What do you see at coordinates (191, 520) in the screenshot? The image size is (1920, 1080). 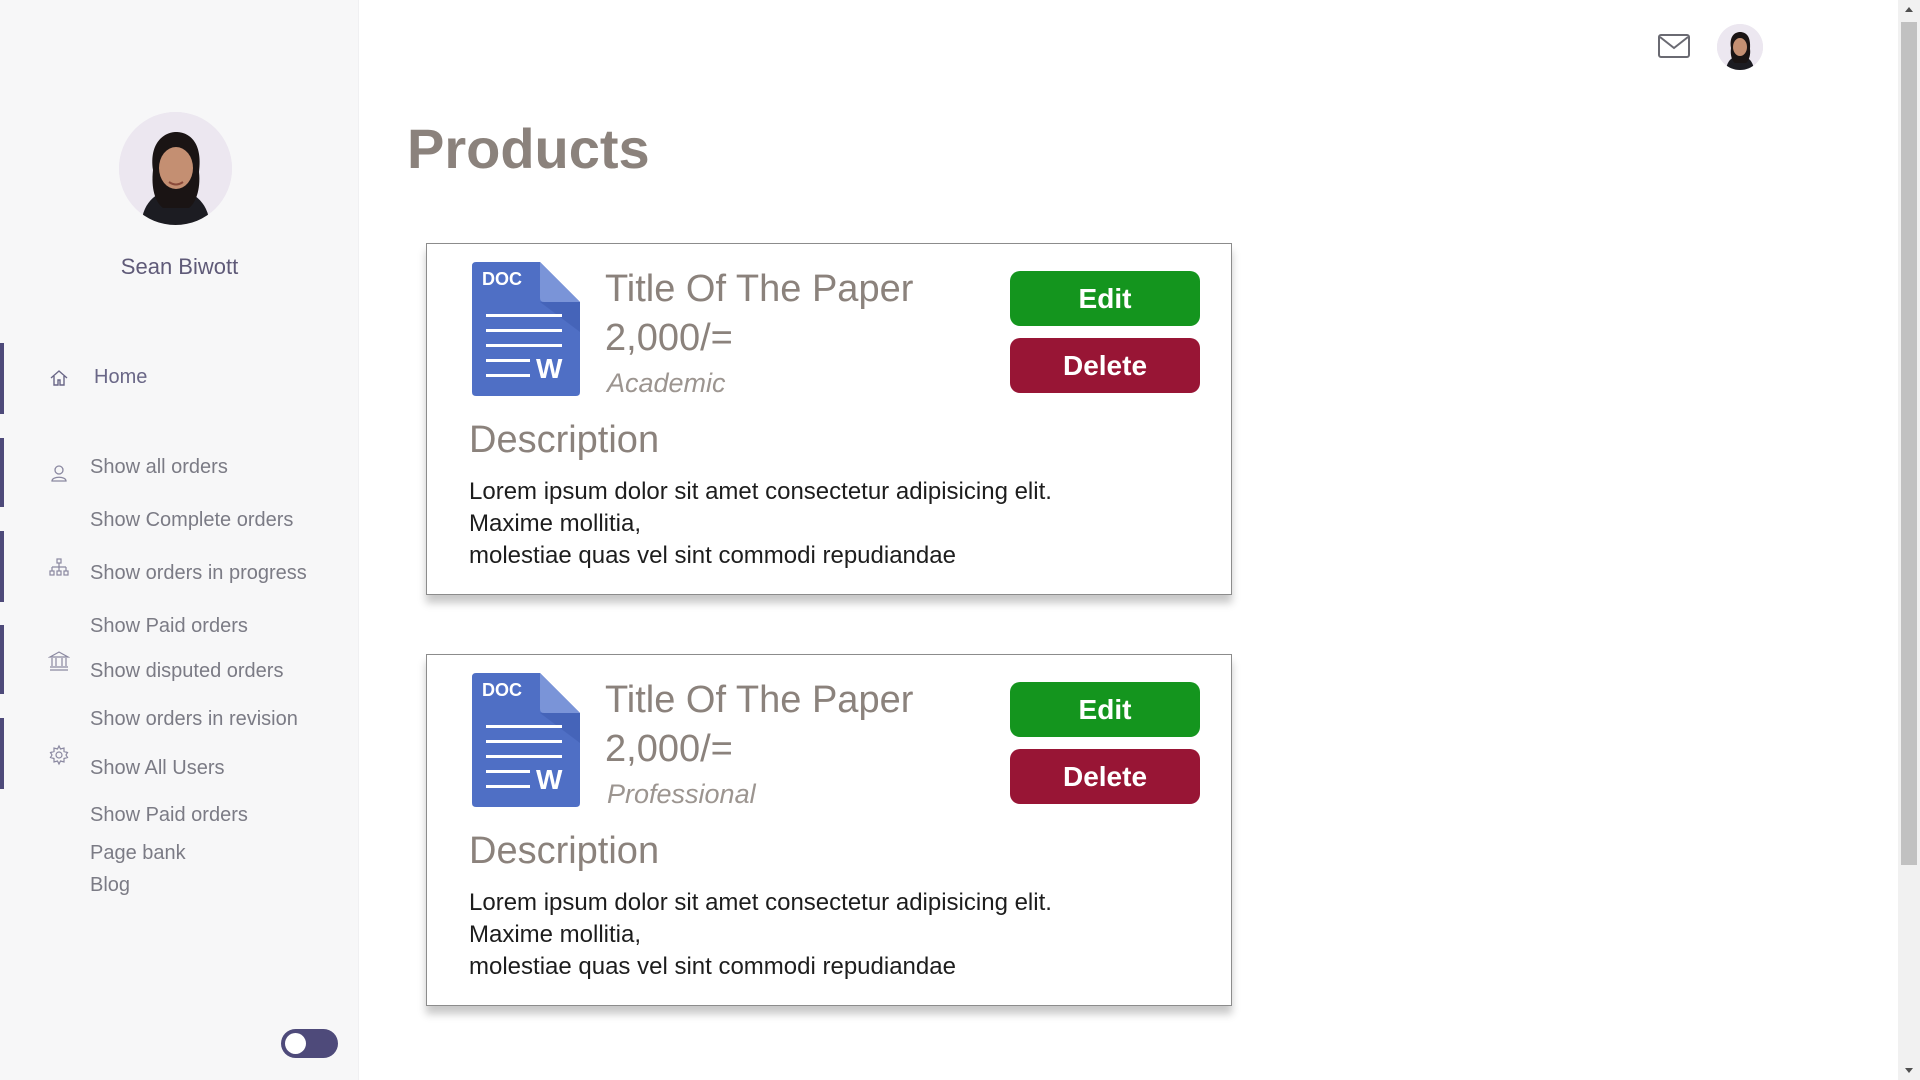 I see `sidebar-item-show-complete-orders: Show Complete orders` at bounding box center [191, 520].